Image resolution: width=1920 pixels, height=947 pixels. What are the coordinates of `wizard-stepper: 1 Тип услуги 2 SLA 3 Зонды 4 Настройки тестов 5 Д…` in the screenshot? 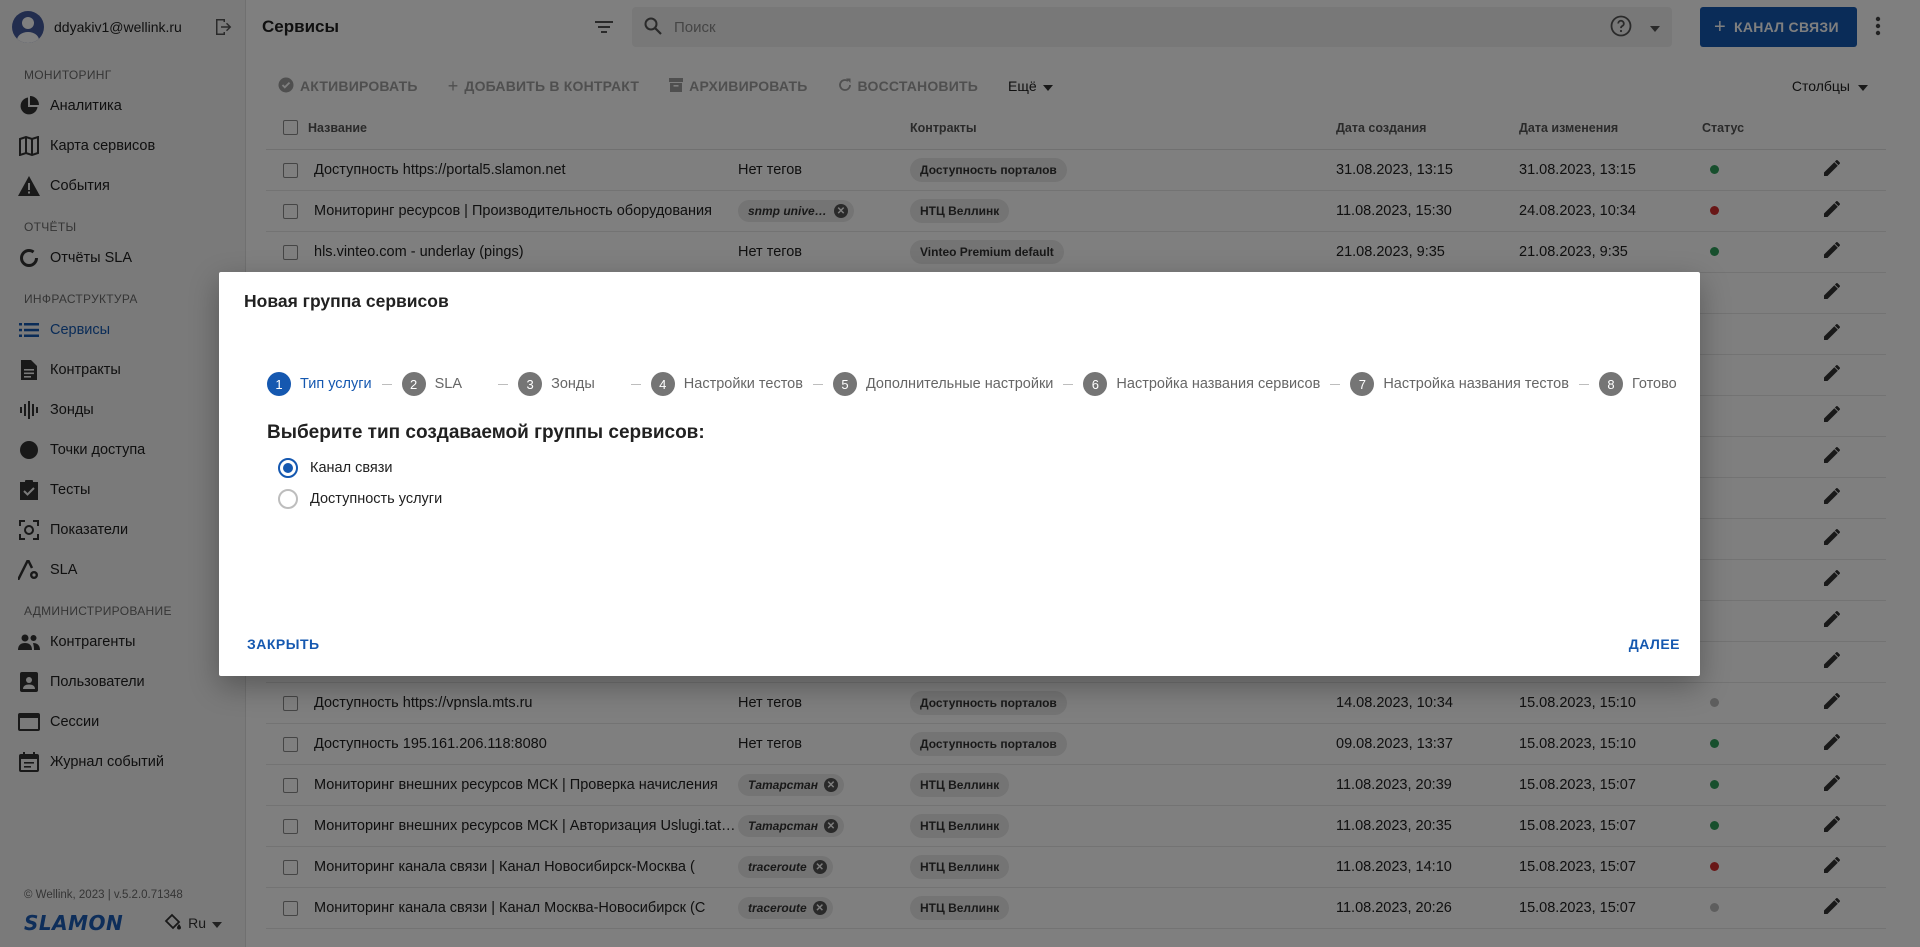 It's located at (972, 384).